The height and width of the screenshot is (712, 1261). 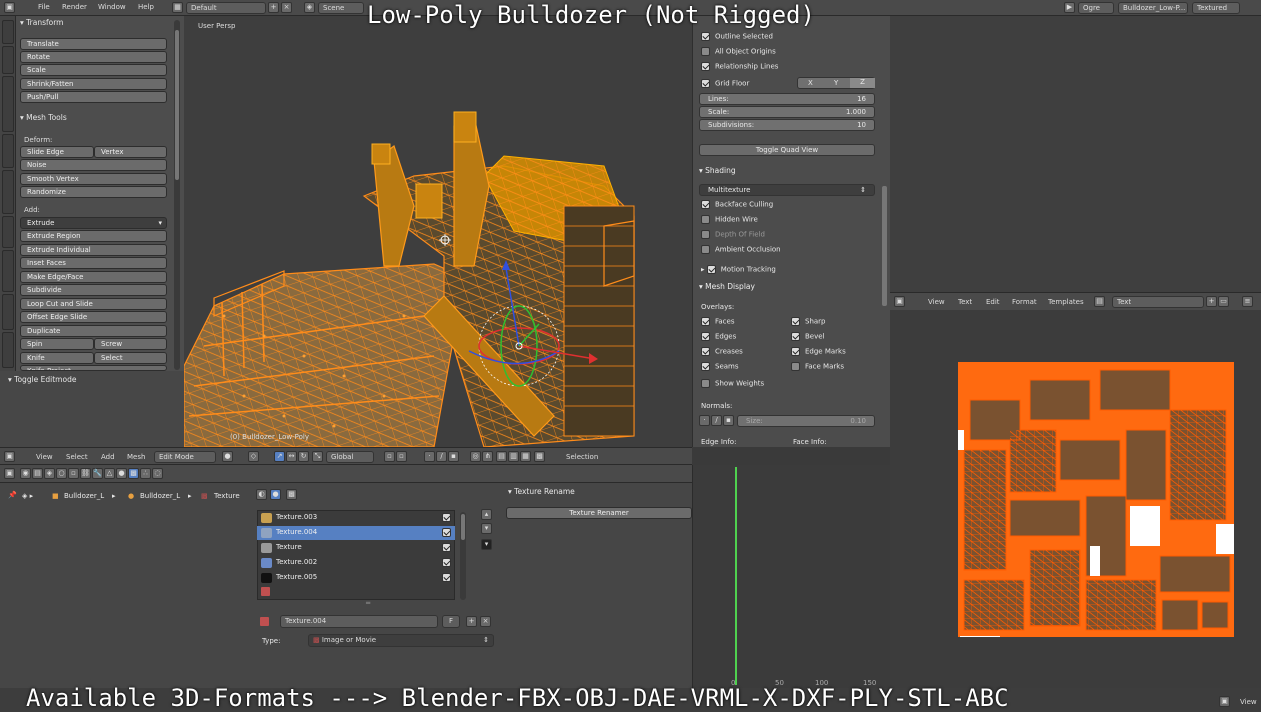 I want to click on scrollbar-thumb, so click(x=177, y=105).